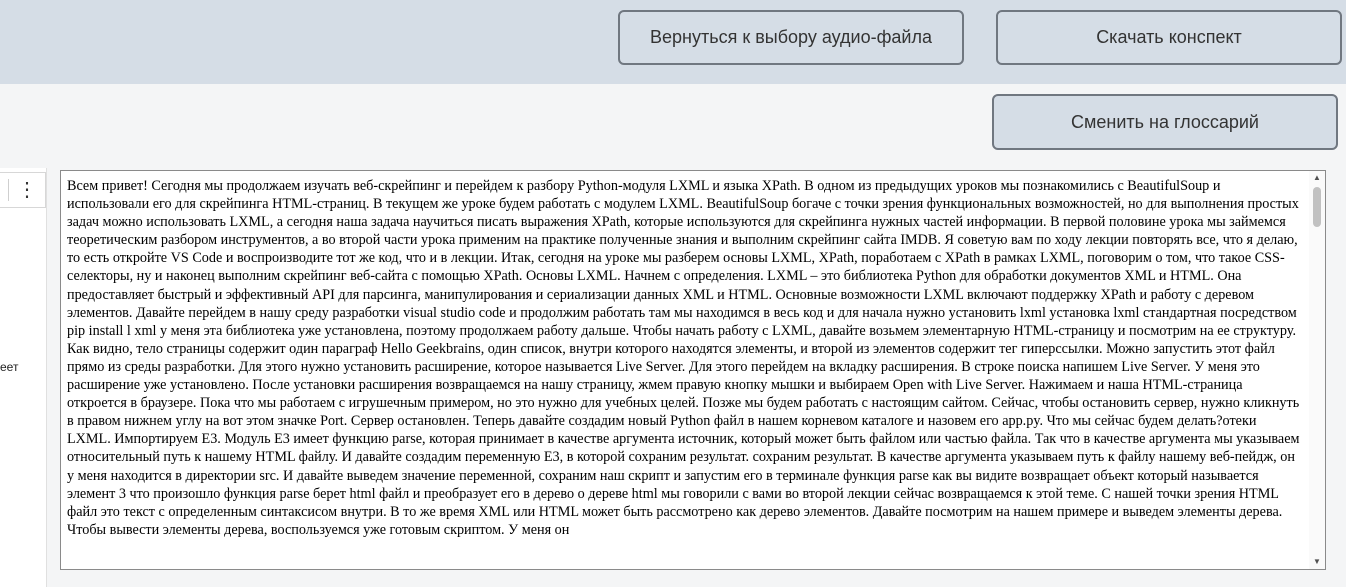 The width and height of the screenshot is (1346, 587). What do you see at coordinates (27, 190) in the screenshot?
I see `kebab-menu-icon: ⋮` at bounding box center [27, 190].